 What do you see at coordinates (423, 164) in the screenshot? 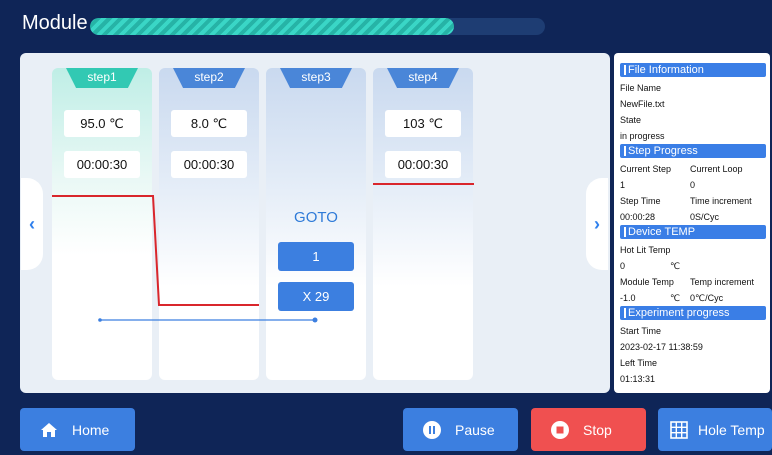
I see `step-4-time: 00:00:30` at bounding box center [423, 164].